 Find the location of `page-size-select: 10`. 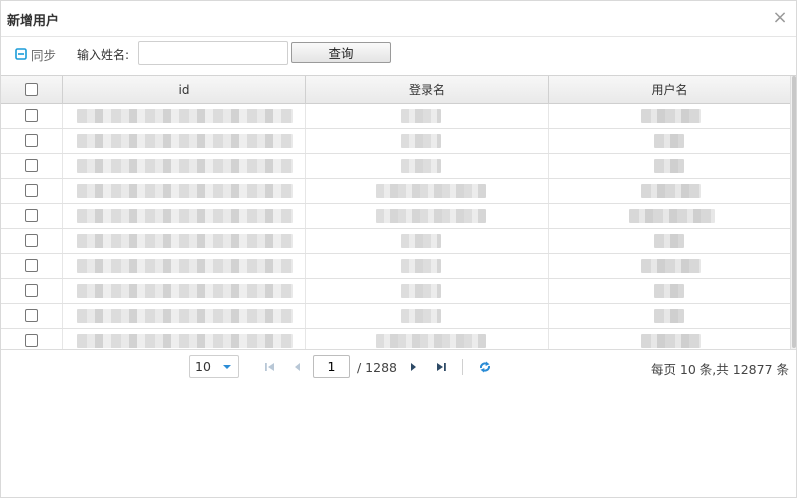

page-size-select: 10 is located at coordinates (214, 366).